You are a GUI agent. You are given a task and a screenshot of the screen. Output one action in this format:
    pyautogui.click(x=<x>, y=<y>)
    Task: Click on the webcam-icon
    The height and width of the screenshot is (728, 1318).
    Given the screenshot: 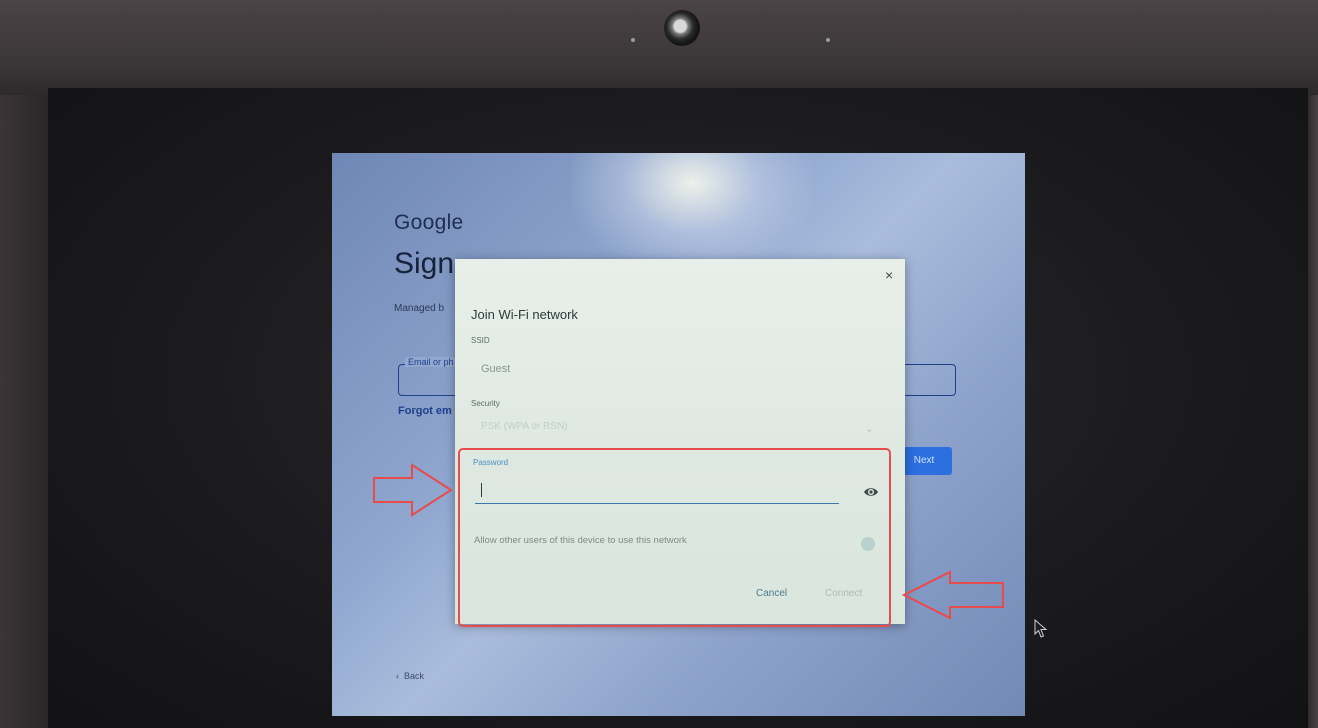 What is the action you would take?
    pyautogui.click(x=682, y=28)
    